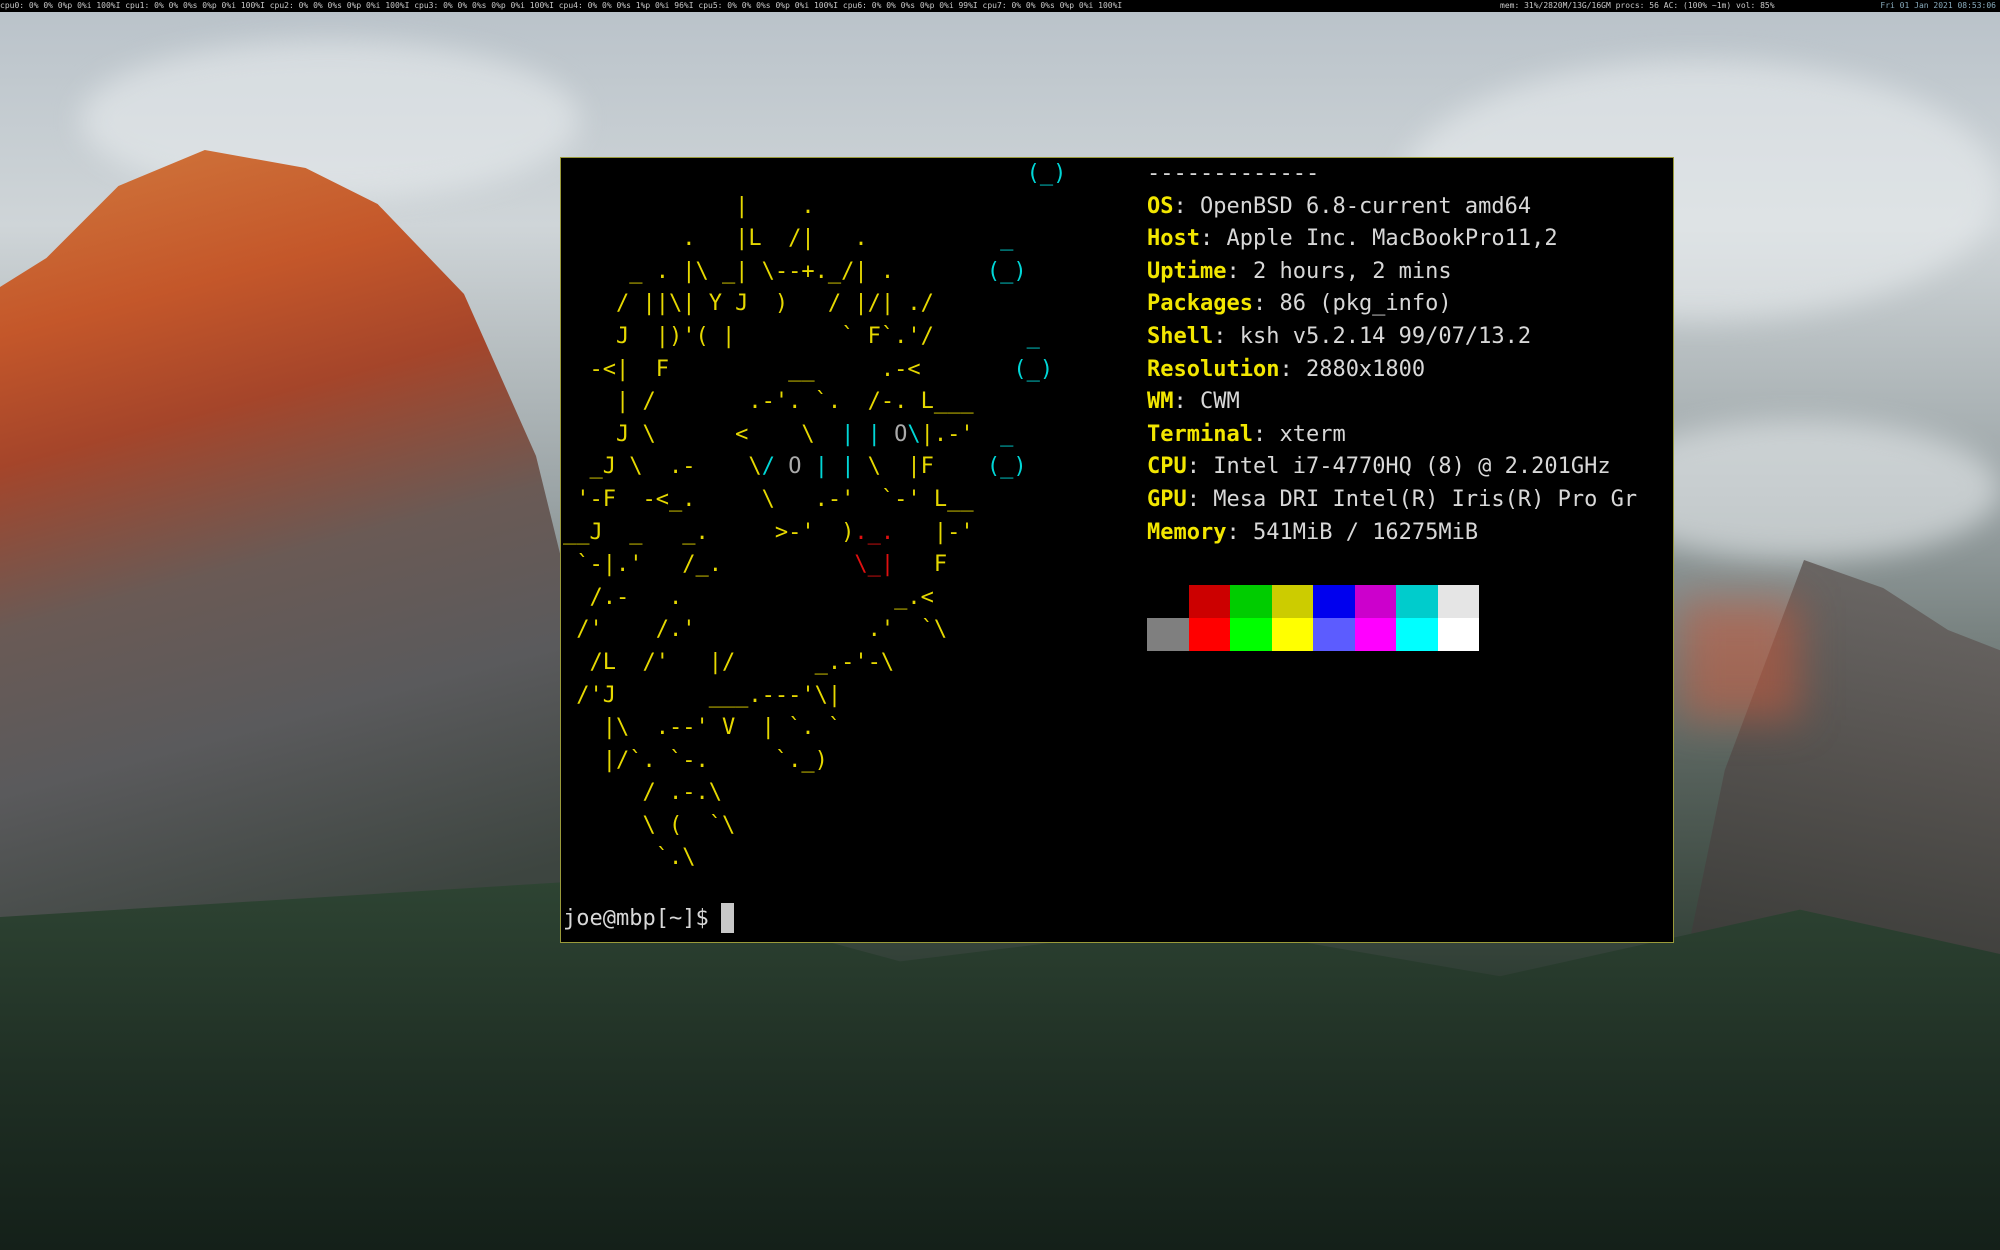 Image resolution: width=2000 pixels, height=1250 pixels. What do you see at coordinates (1160, 206) in the screenshot?
I see `info-key: OS` at bounding box center [1160, 206].